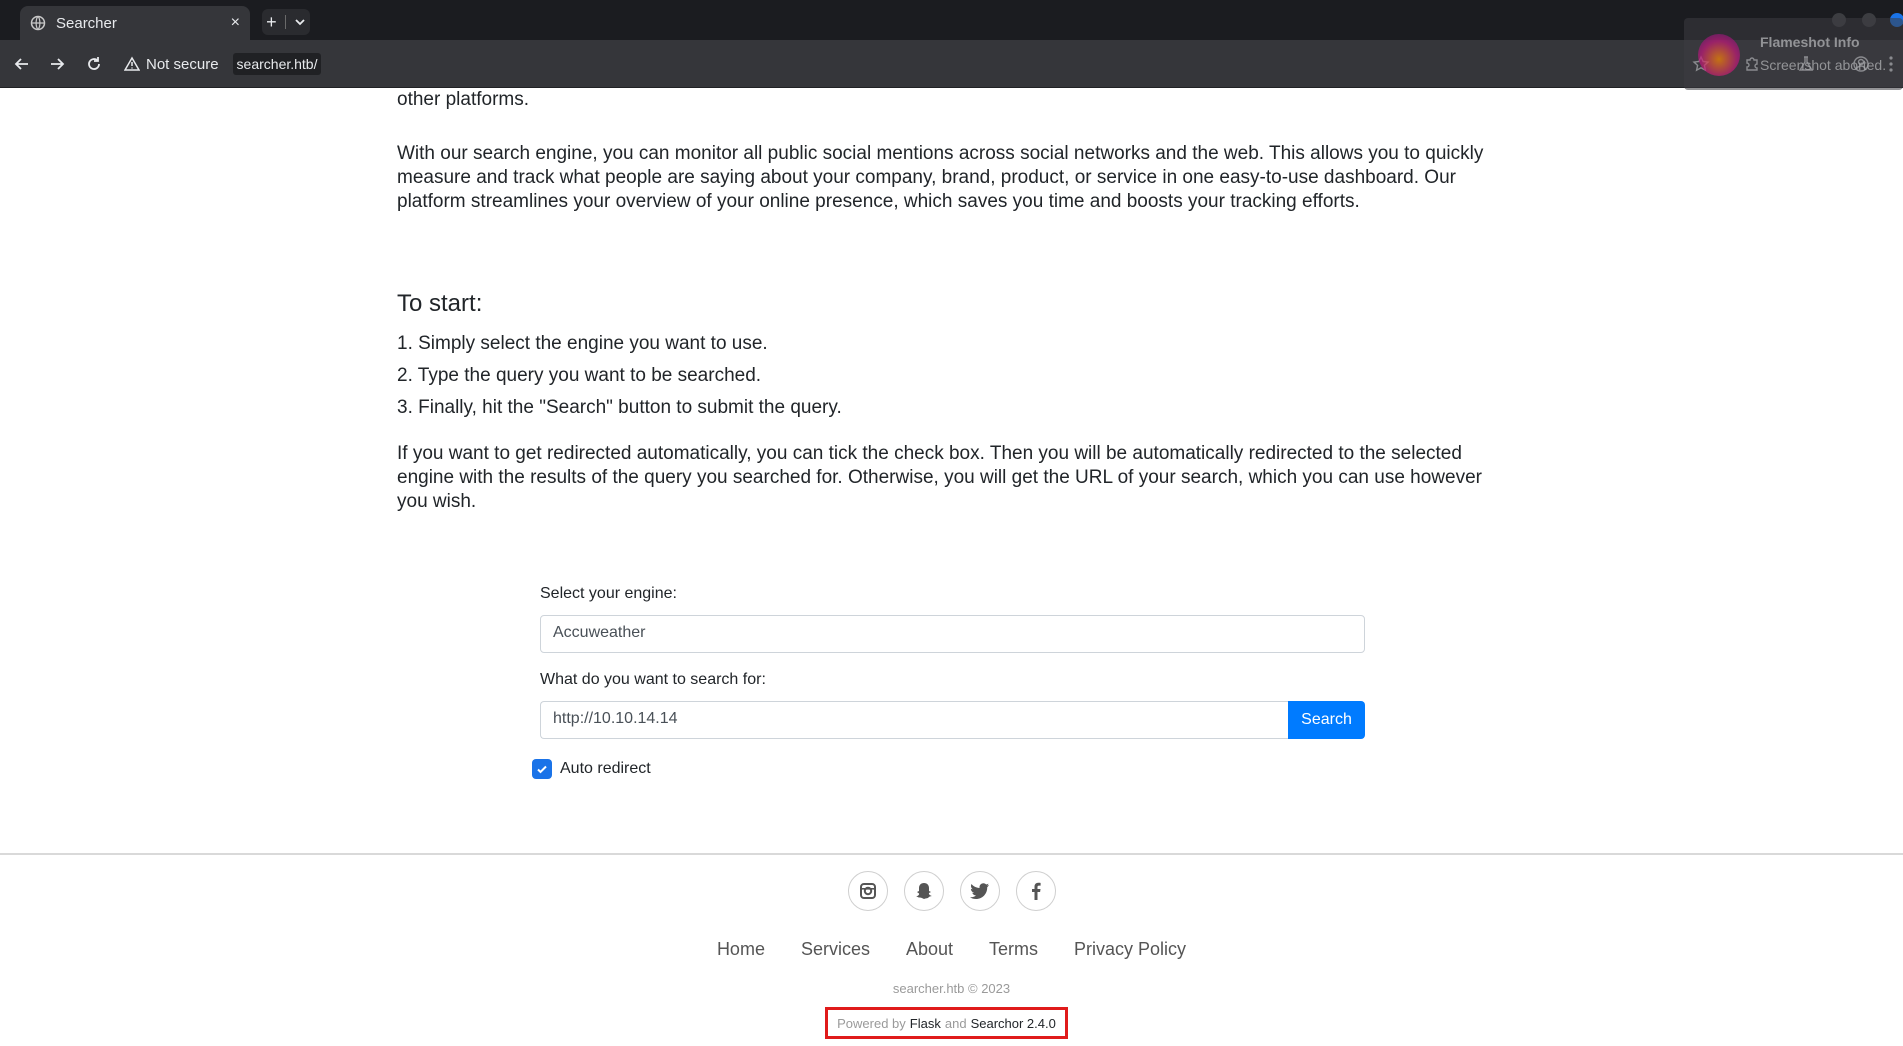 The width and height of the screenshot is (1903, 1046). I want to click on instagram-icon, so click(867, 891).